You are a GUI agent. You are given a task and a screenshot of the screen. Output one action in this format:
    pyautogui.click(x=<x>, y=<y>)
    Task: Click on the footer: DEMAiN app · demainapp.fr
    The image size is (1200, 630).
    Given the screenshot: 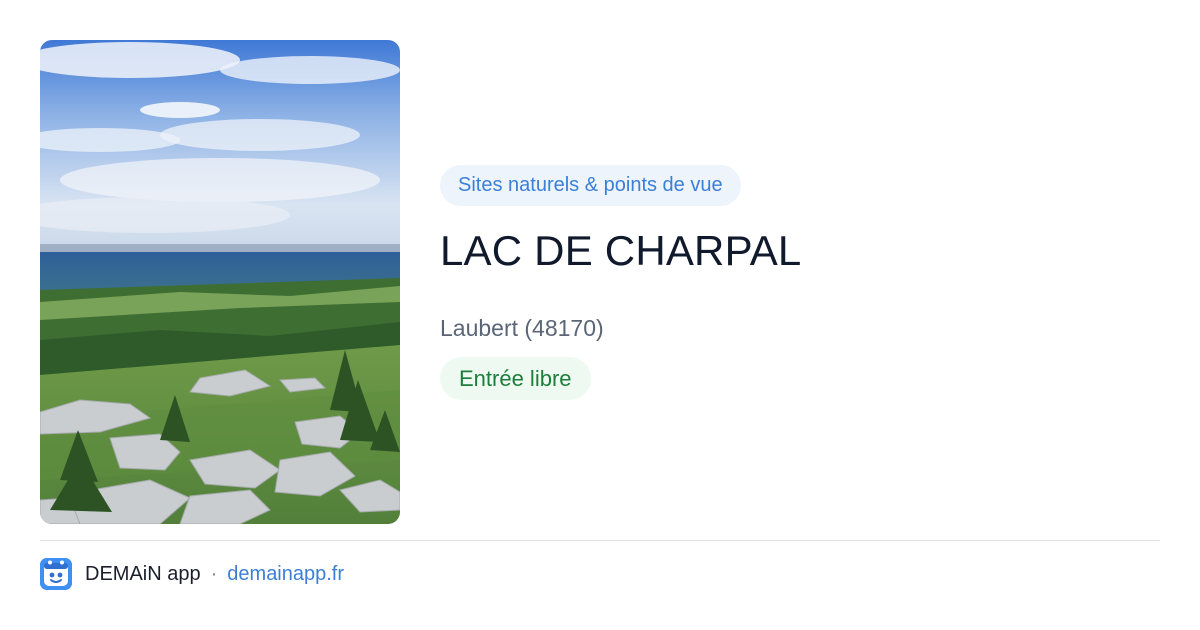 What is the action you would take?
    pyautogui.click(x=192, y=574)
    